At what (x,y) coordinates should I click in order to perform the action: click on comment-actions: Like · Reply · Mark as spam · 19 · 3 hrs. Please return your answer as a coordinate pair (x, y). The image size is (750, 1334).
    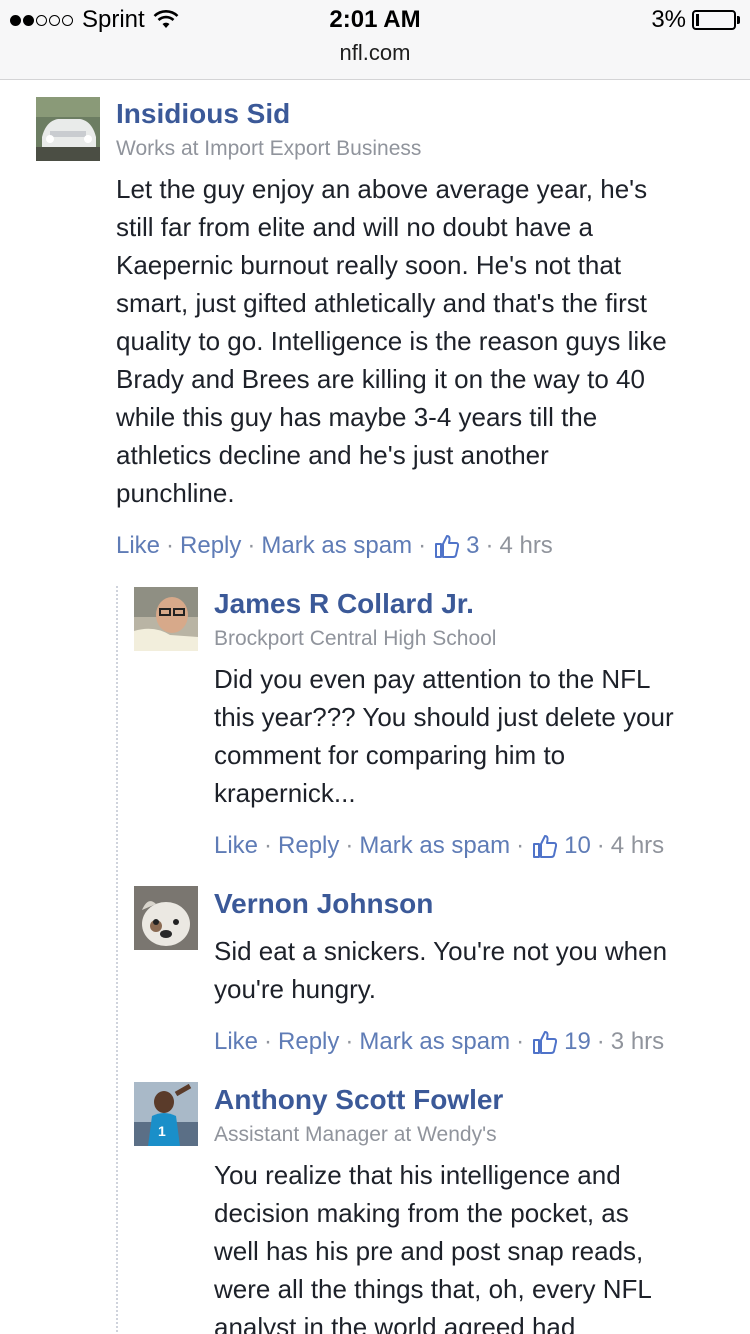
    Looking at the image, I should click on (439, 1042).